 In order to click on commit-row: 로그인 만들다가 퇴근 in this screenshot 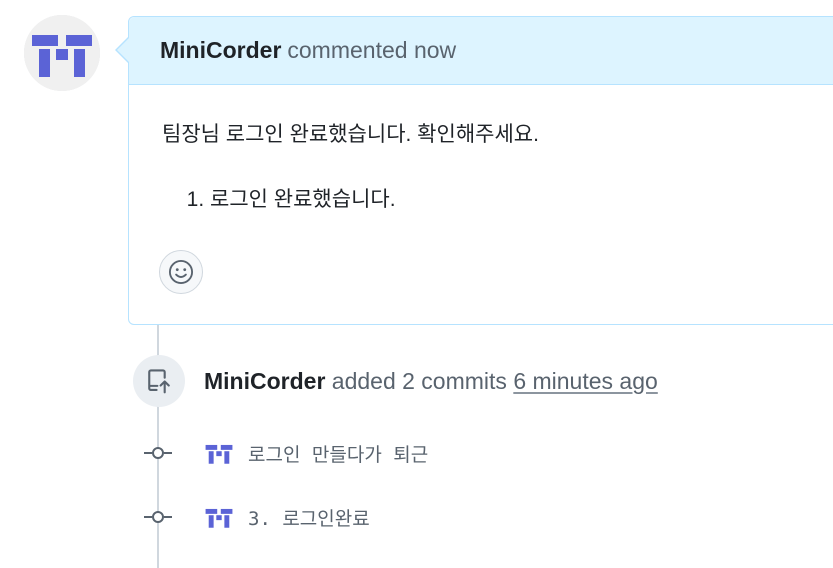, I will do `click(284, 453)`.